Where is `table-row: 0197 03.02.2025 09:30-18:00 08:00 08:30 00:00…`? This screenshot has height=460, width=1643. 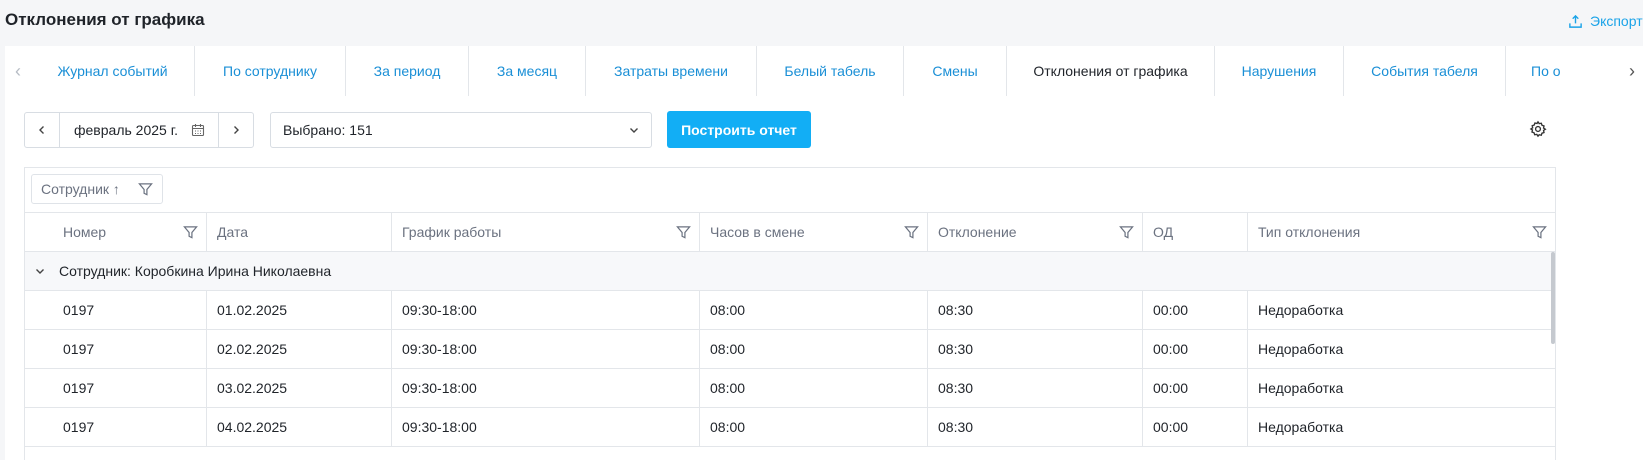
table-row: 0197 03.02.2025 09:30-18:00 08:00 08:30 00:00… is located at coordinates (790, 388).